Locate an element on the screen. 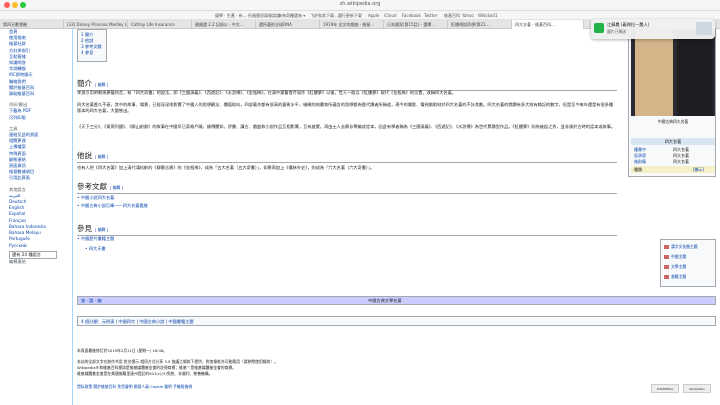 The width and height of the screenshot is (720, 405). category-links: 4 個分類：元明清 | 中國四大 | 中國古典小說 | 中國書籍主題 is located at coordinates (396, 321).